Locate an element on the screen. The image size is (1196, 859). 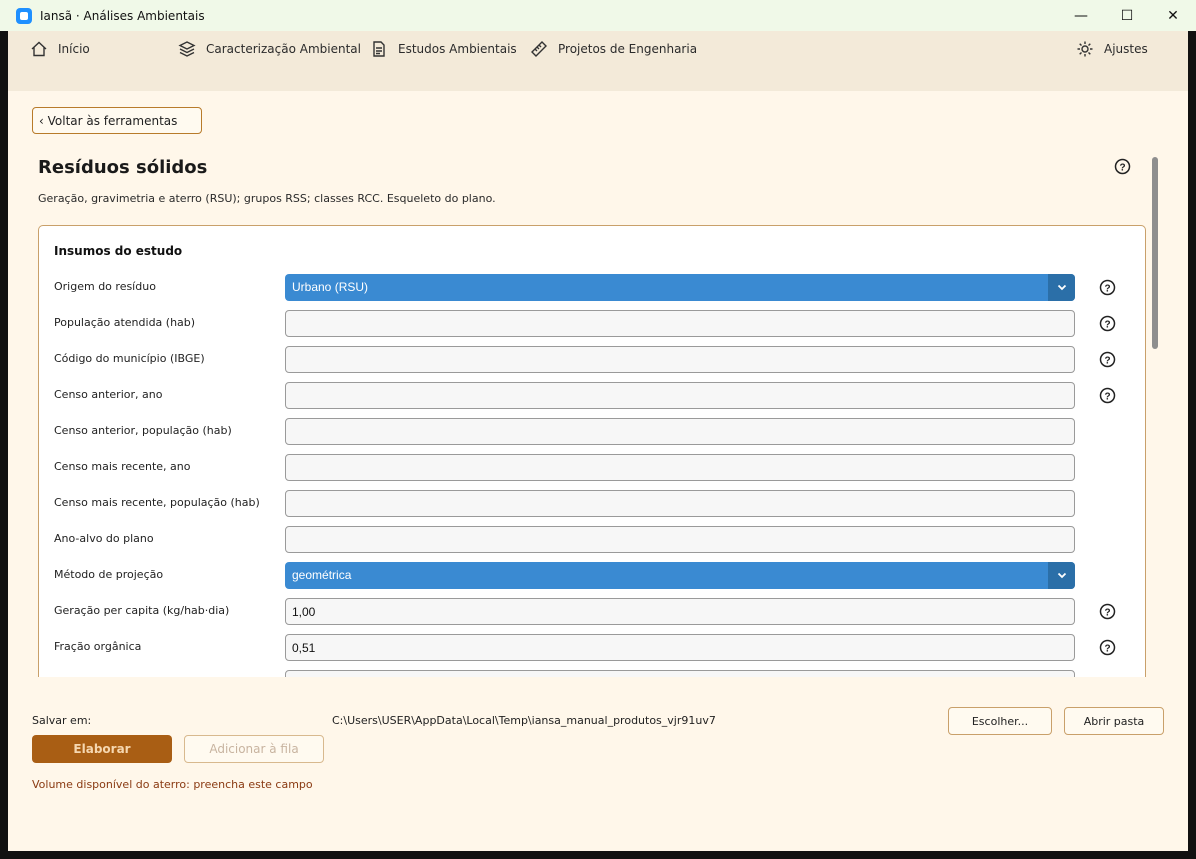
maximize-button: ☐ is located at coordinates (1127, 15).